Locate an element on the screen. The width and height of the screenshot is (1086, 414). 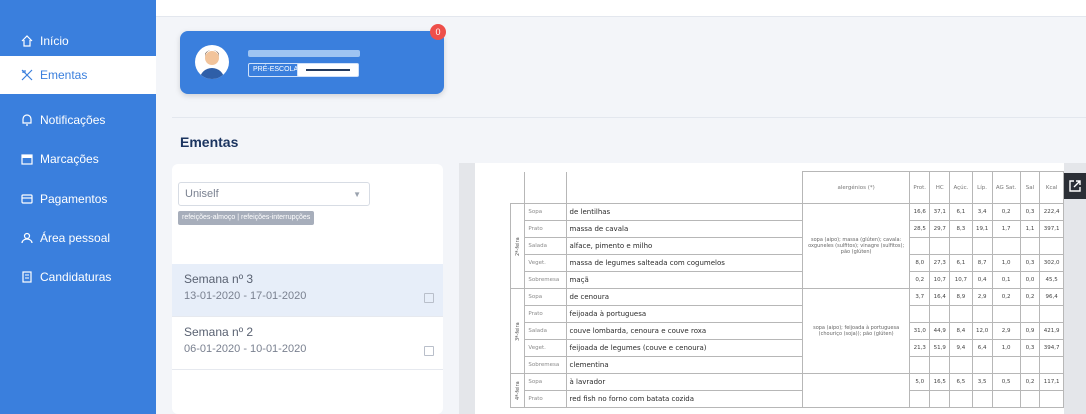
nutrition-value: 19,1 is located at coordinates (982, 229).